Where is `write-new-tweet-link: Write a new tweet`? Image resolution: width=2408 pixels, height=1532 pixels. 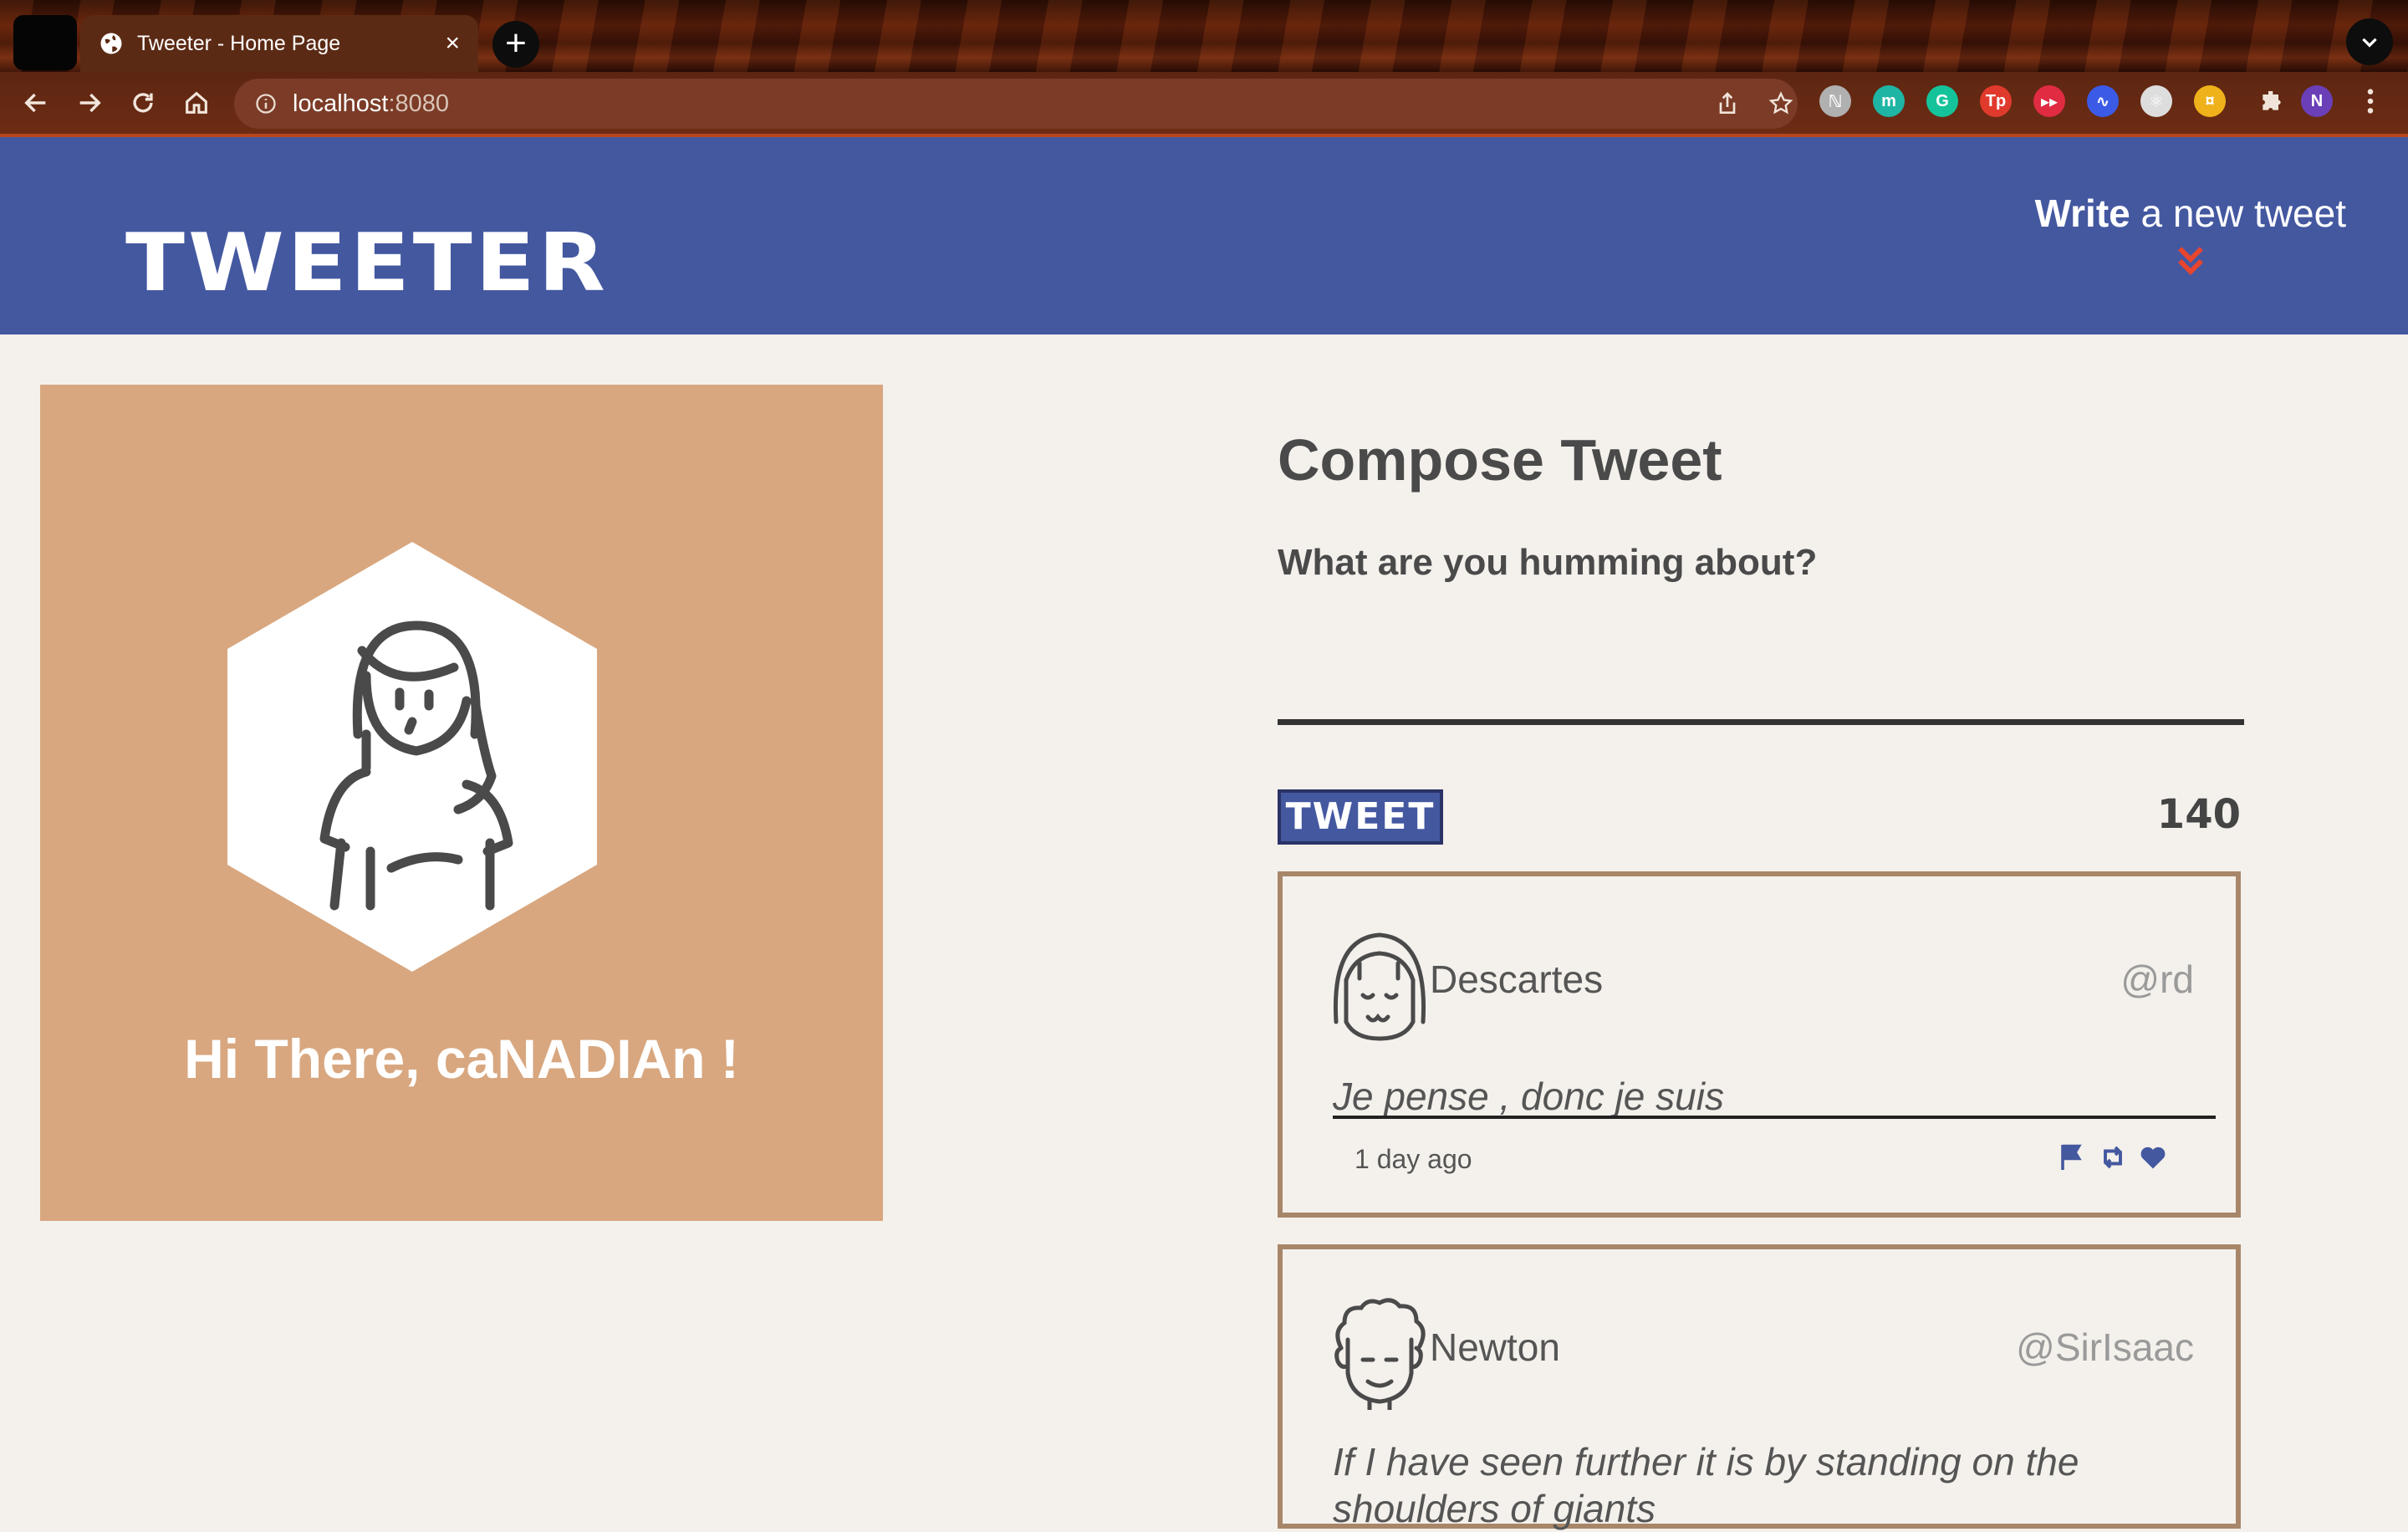
write-new-tweet-link: Write a new tweet is located at coordinates (2190, 236).